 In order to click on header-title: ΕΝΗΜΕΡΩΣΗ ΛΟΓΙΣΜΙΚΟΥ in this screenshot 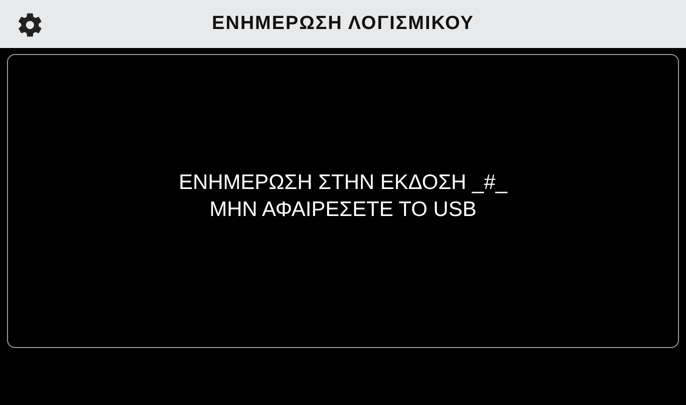, I will do `click(343, 24)`.